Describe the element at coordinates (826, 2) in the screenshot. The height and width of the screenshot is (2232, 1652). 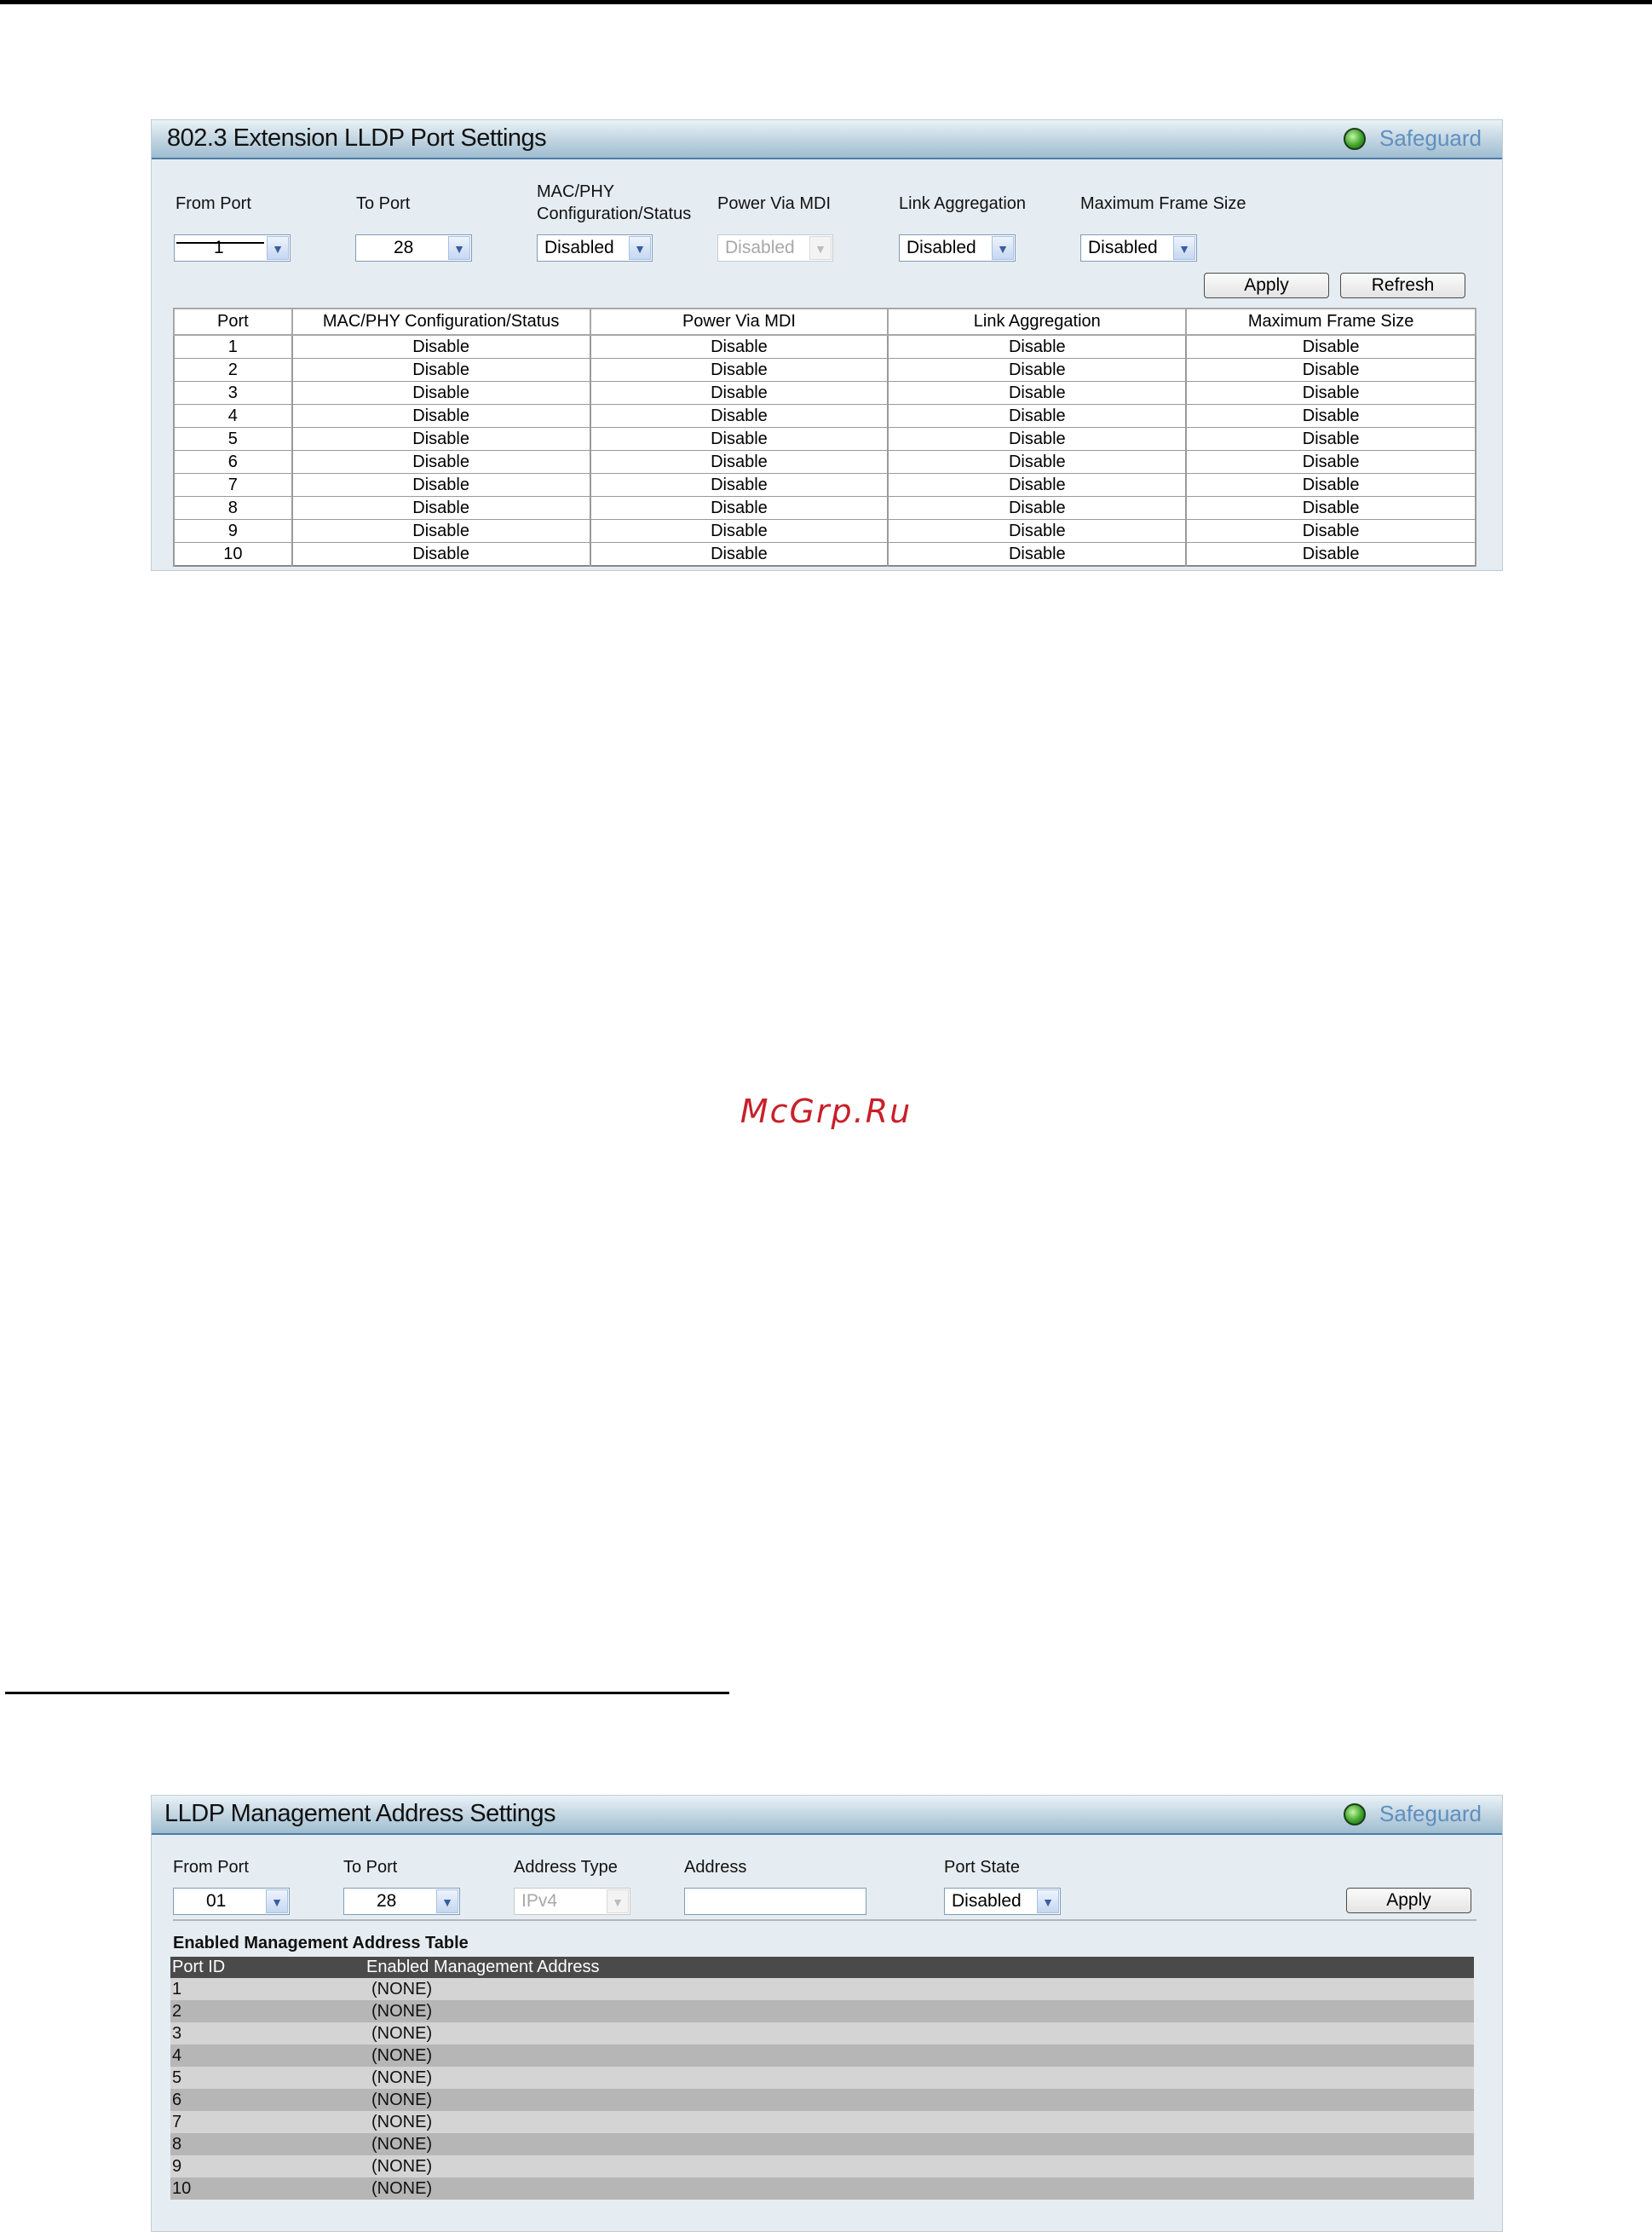
I see `top-rule` at that location.